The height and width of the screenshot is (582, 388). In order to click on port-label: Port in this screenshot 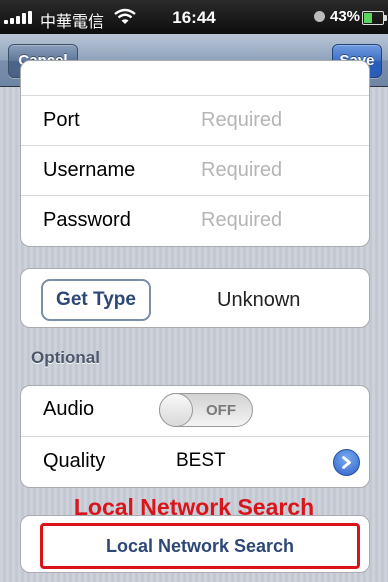, I will do `click(61, 120)`.